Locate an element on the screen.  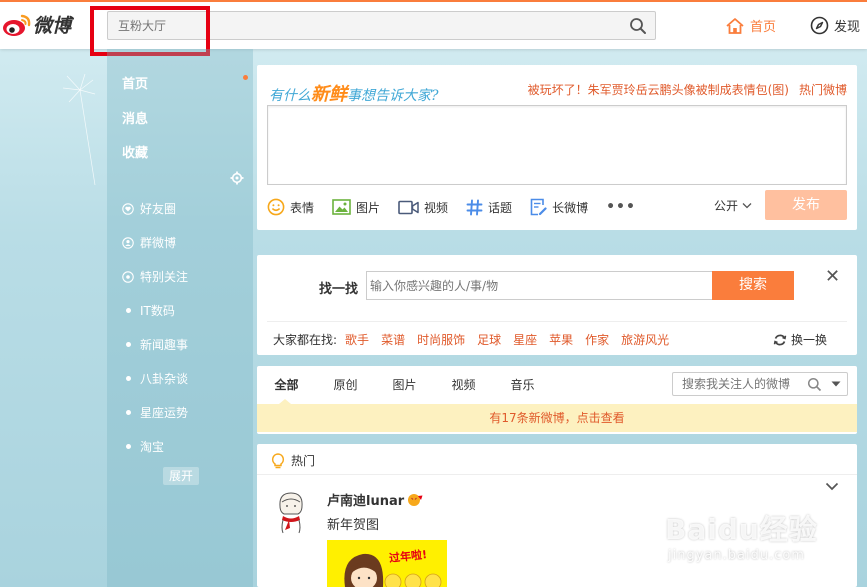
sidebar-item-news: 新闻趣事 is located at coordinates (155, 344).